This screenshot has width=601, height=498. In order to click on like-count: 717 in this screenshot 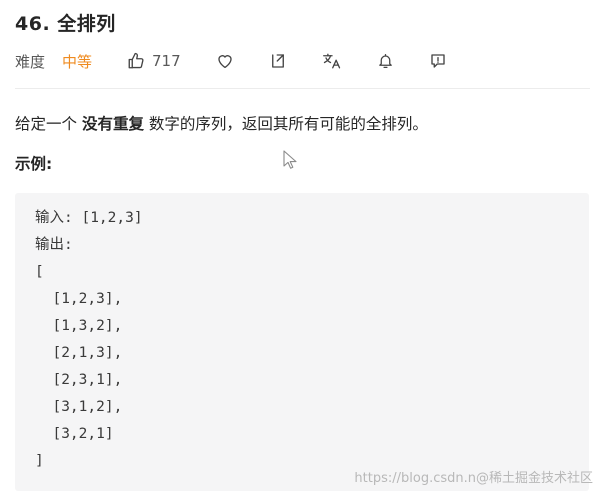, I will do `click(166, 61)`.